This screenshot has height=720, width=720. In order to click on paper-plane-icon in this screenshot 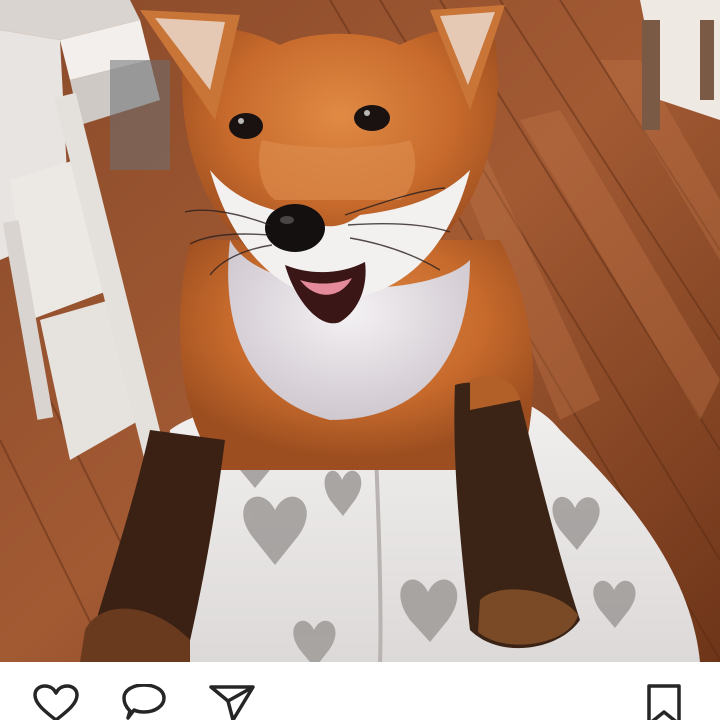, I will do `click(232, 702)`.